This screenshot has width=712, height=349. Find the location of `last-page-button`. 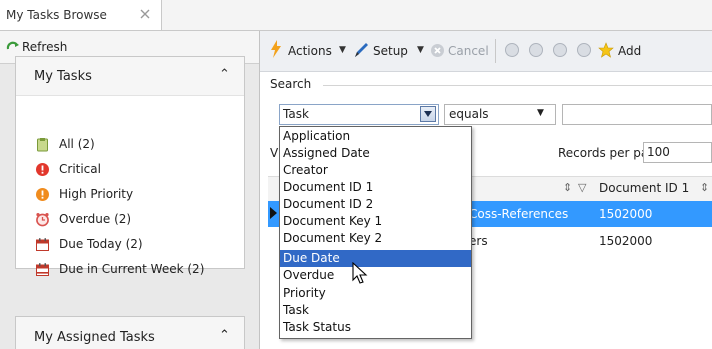

last-page-button is located at coordinates (584, 50).